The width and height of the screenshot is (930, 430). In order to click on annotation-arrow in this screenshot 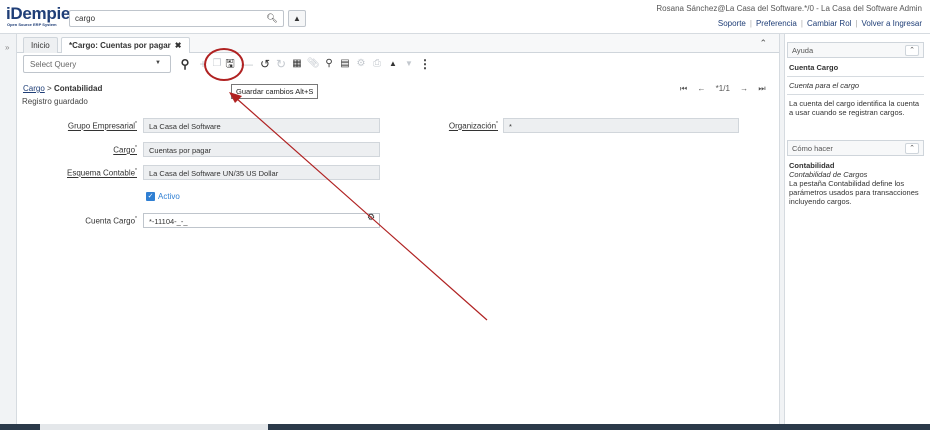, I will do `click(358, 206)`.